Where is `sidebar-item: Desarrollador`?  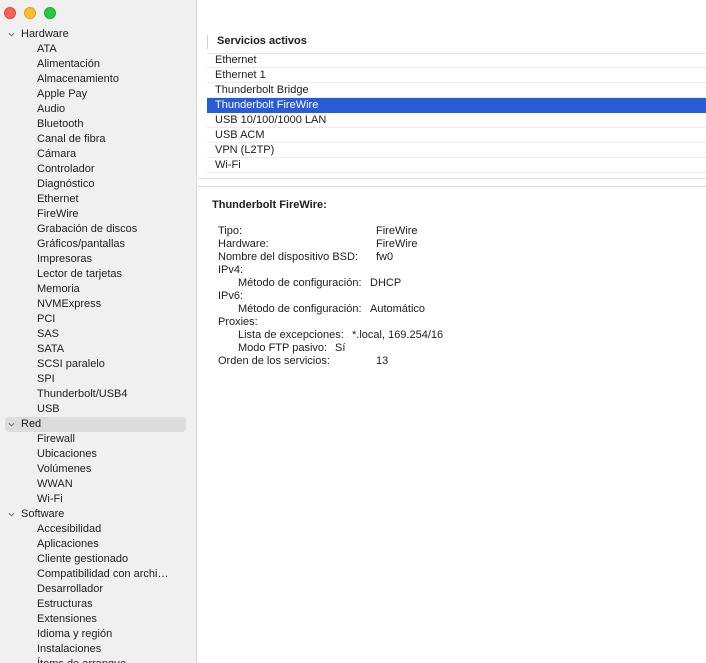 sidebar-item: Desarrollador is located at coordinates (98, 589).